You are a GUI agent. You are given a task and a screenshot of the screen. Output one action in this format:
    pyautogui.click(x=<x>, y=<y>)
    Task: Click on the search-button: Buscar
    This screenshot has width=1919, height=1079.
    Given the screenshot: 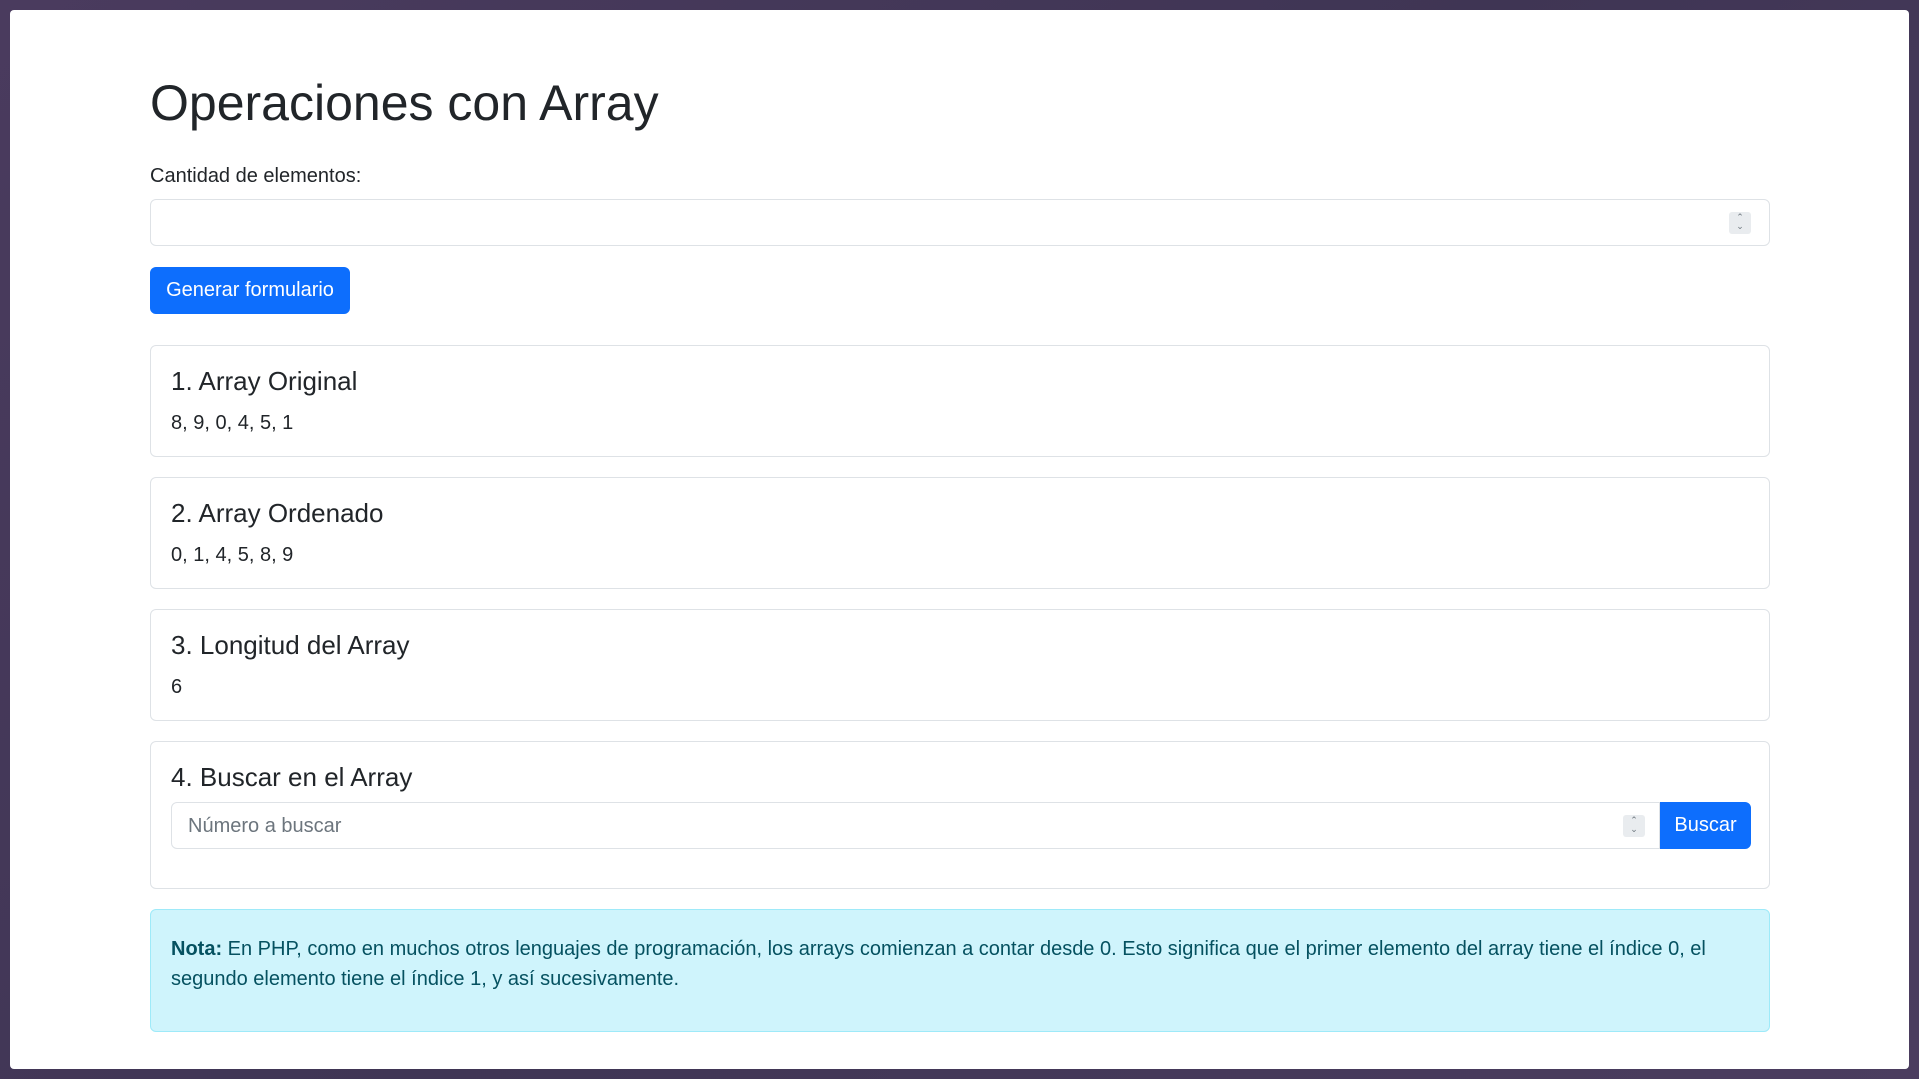 What is the action you would take?
    pyautogui.click(x=1705, y=825)
    